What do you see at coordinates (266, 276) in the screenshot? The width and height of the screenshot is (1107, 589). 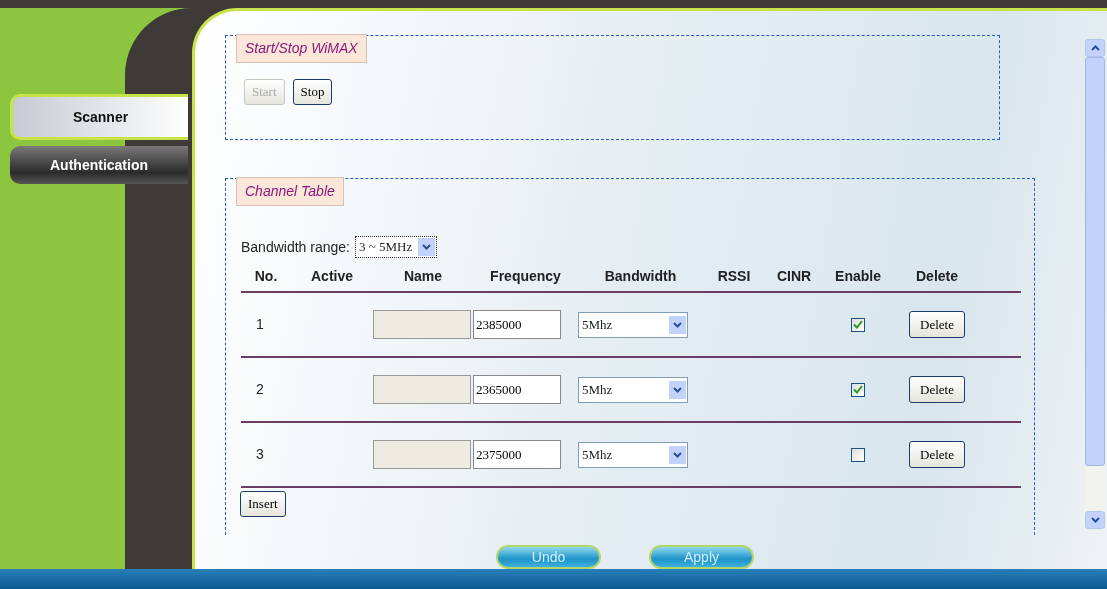 I see `column-header: No.` at bounding box center [266, 276].